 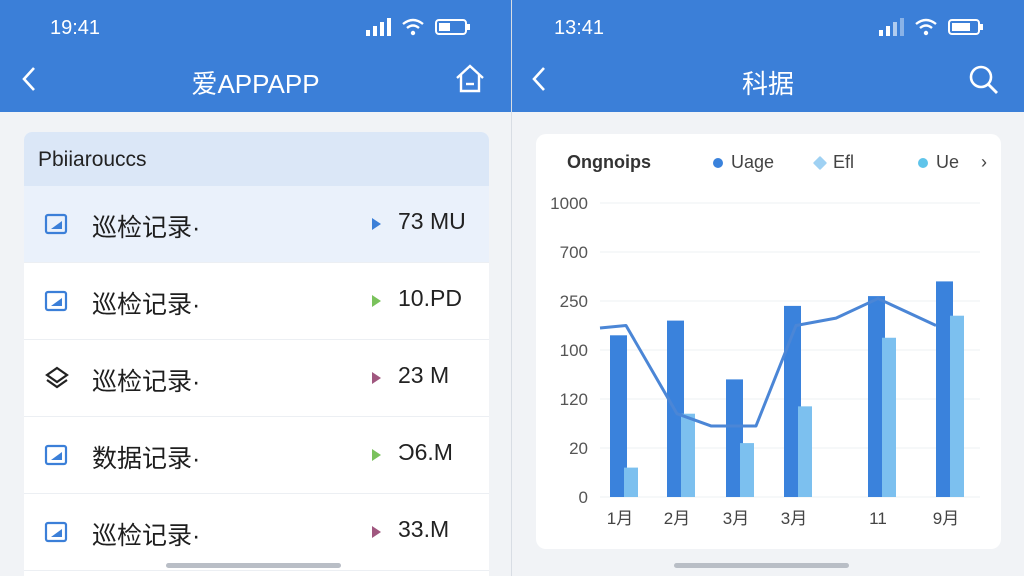 I want to click on panel-header: Pbiiaroucсs, so click(x=256, y=159).